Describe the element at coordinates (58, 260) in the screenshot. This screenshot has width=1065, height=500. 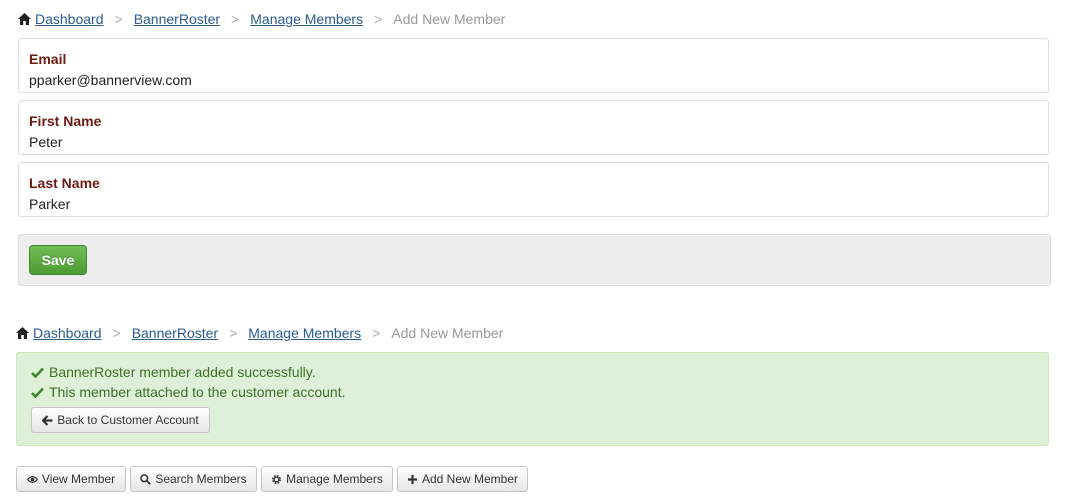
I see `save-button: Save` at that location.